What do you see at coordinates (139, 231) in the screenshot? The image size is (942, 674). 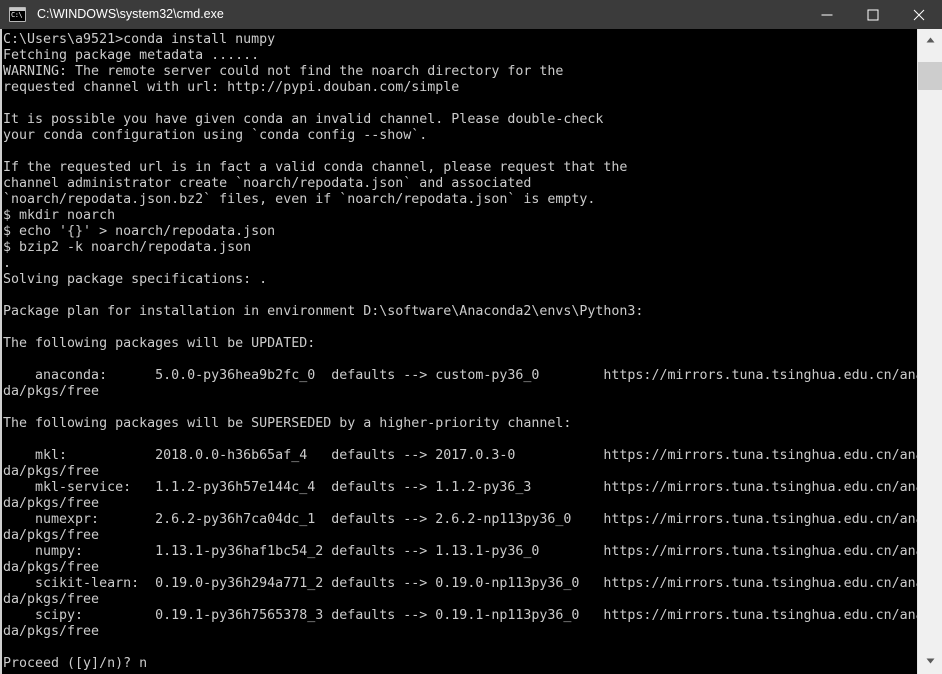 I see `console-line: $ echo '{}' > noarch/repodata.json` at bounding box center [139, 231].